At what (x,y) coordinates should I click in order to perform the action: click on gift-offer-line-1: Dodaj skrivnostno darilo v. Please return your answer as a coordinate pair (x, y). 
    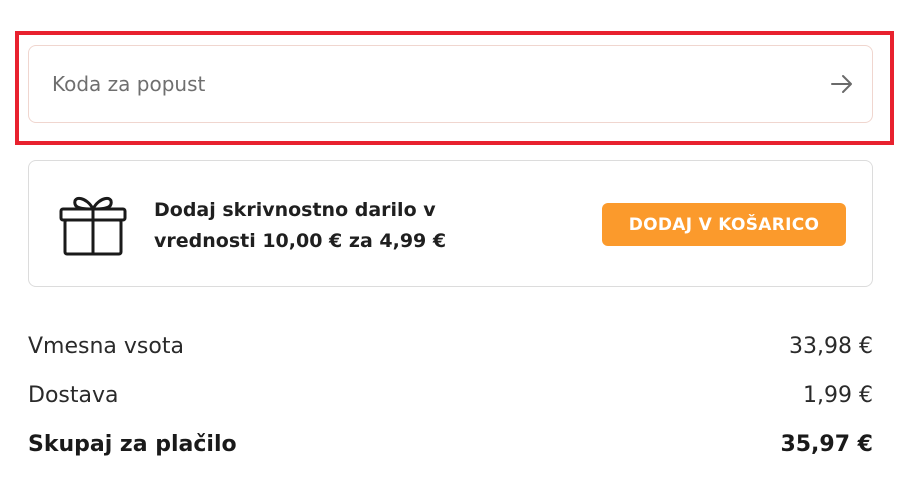
    Looking at the image, I should click on (295, 210).